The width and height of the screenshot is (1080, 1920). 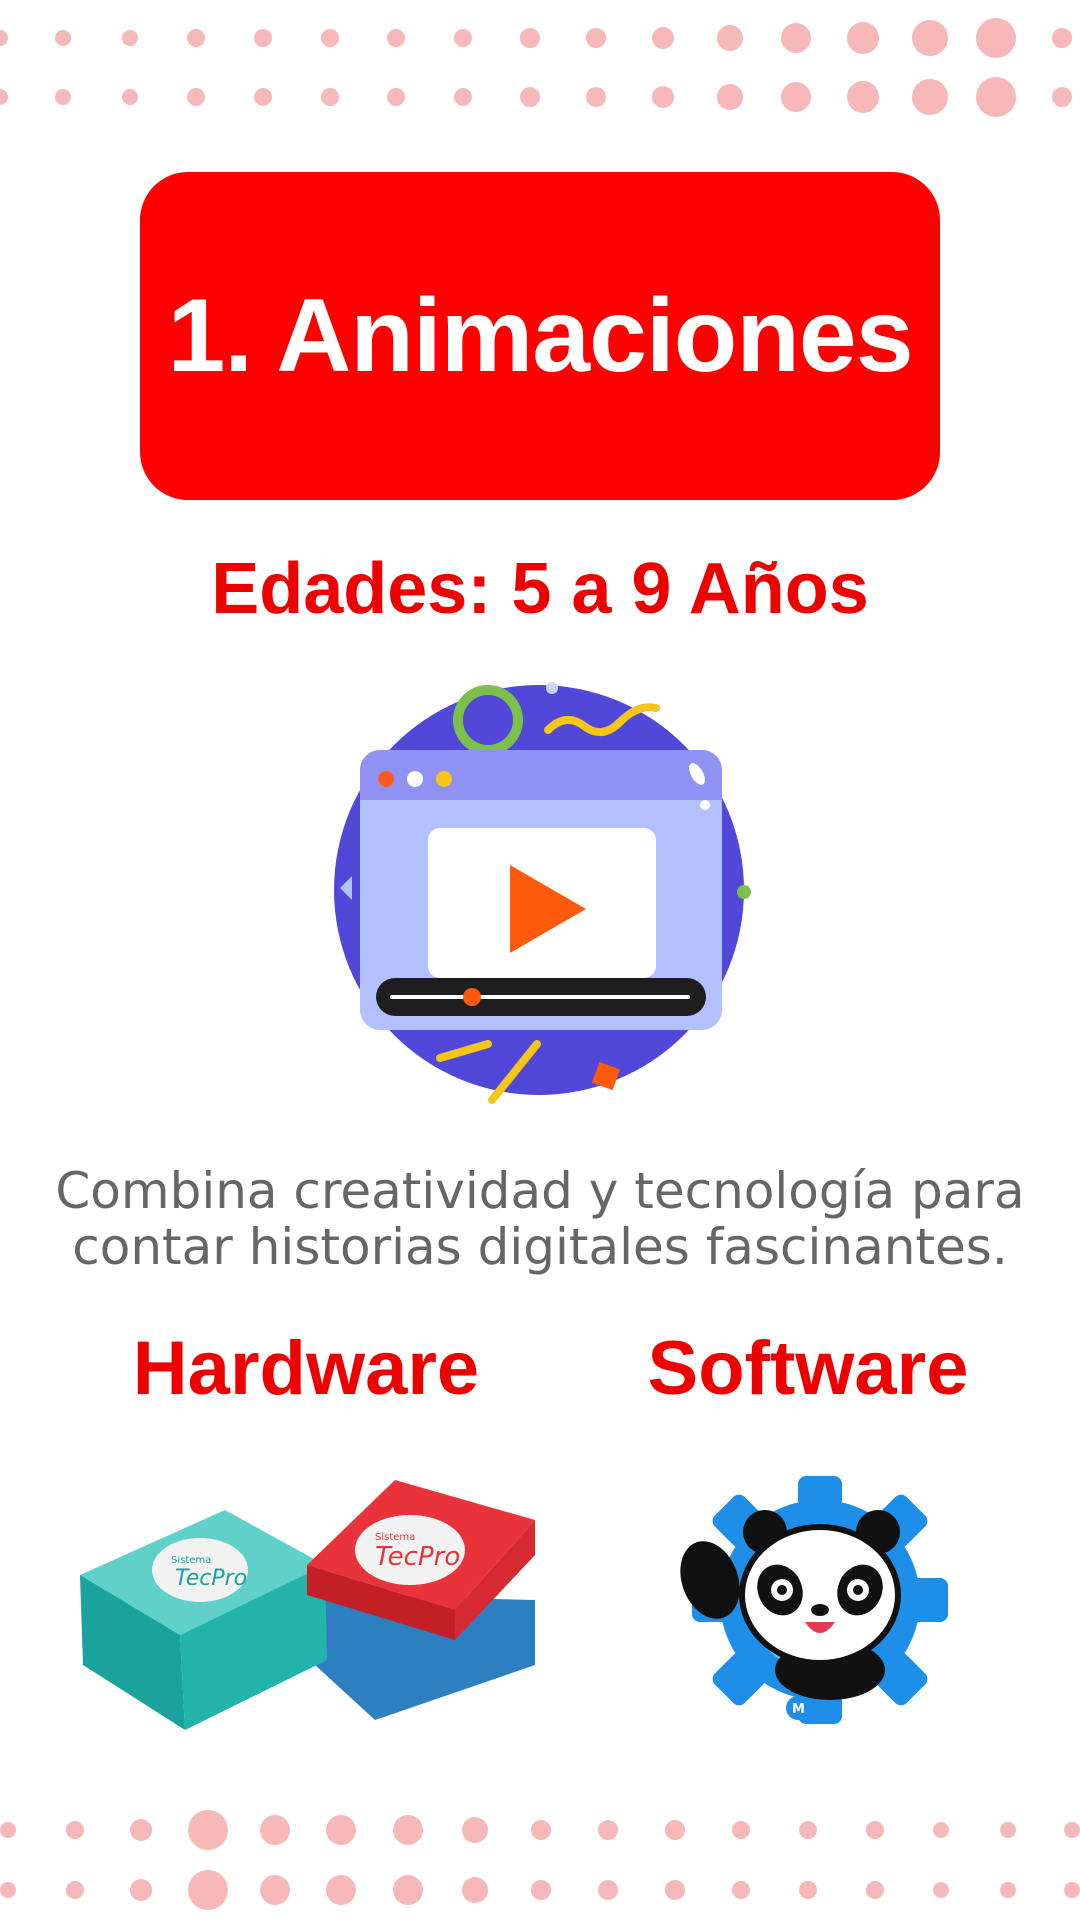 I want to click on hardware-box-prefix-teal: Sistema, so click(x=191, y=1560).